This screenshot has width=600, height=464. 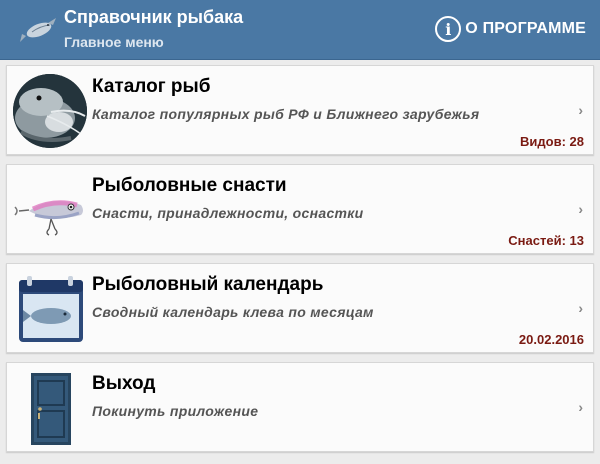 What do you see at coordinates (448, 29) in the screenshot?
I see `info-icon: i` at bounding box center [448, 29].